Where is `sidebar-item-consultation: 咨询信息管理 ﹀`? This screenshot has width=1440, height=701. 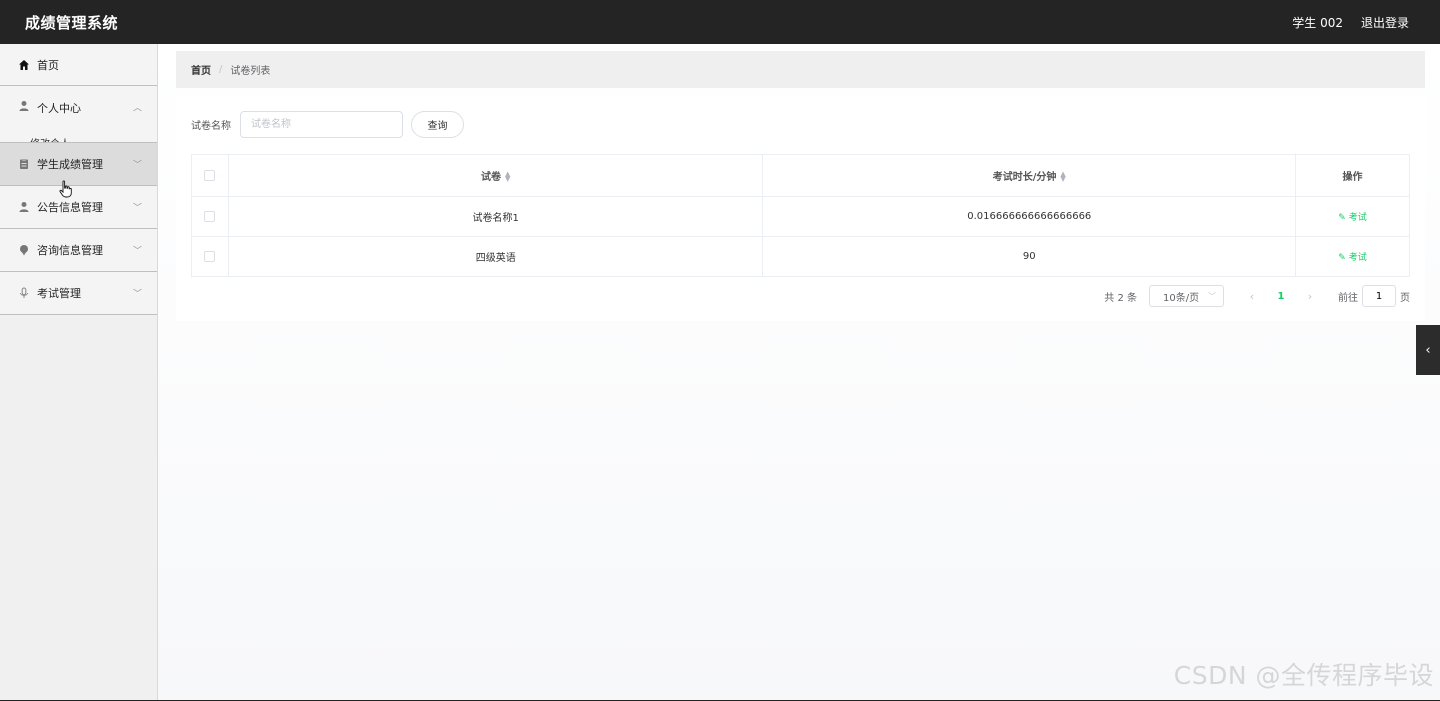
sidebar-item-consultation: 咨询信息管理 ﹀ is located at coordinates (78, 250).